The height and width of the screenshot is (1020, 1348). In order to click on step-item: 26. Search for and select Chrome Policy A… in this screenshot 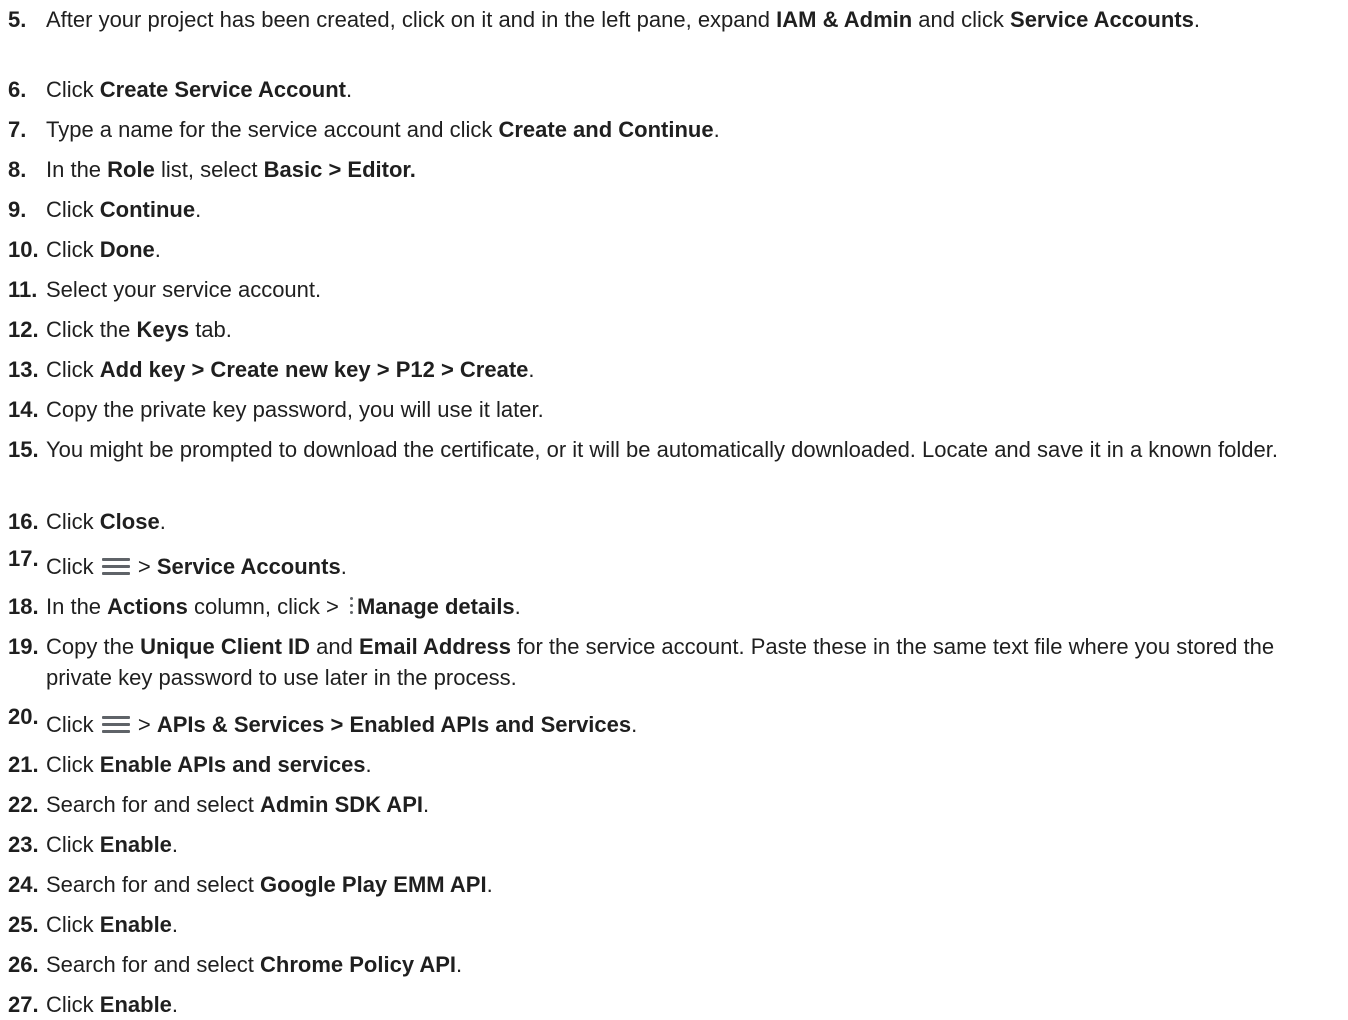, I will do `click(674, 964)`.